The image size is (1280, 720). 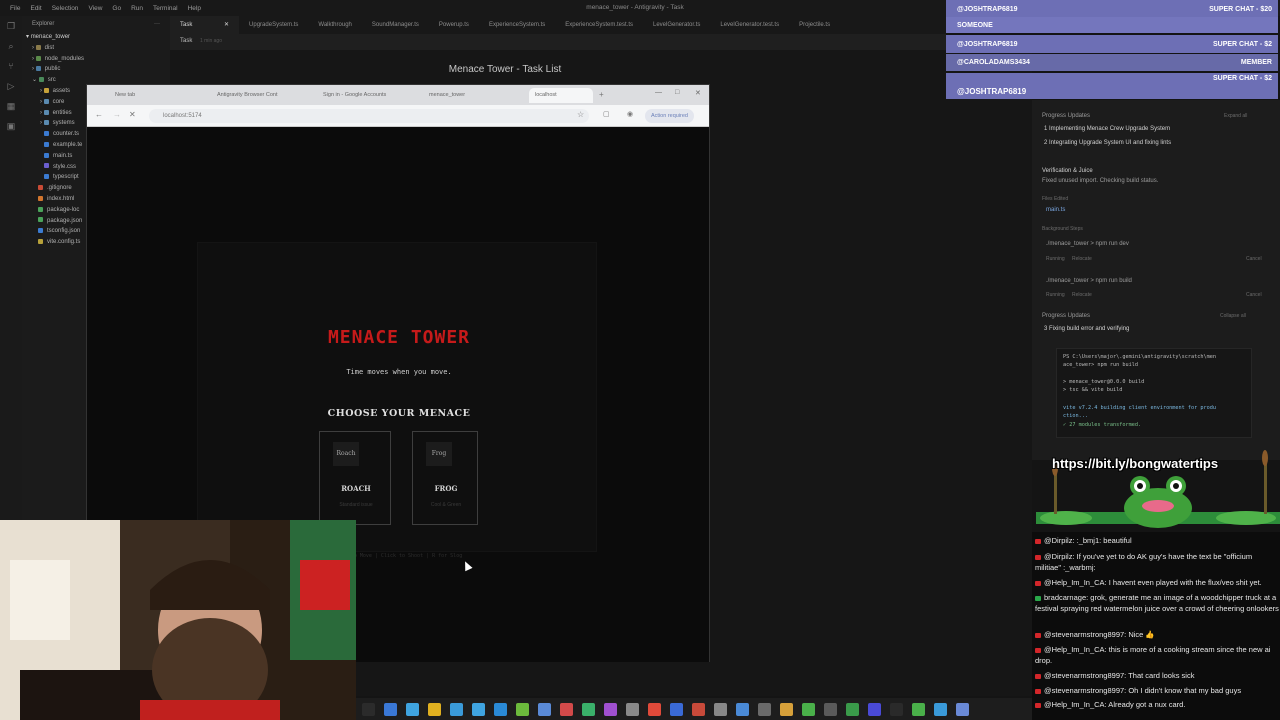 I want to click on folder-icon, so click(x=434, y=709).